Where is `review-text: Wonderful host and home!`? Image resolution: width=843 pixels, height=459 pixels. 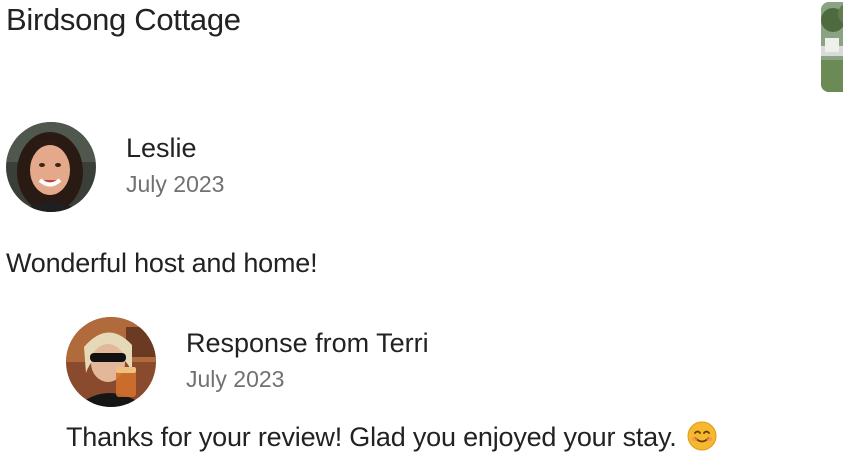
review-text: Wonderful host and home! is located at coordinates (162, 263).